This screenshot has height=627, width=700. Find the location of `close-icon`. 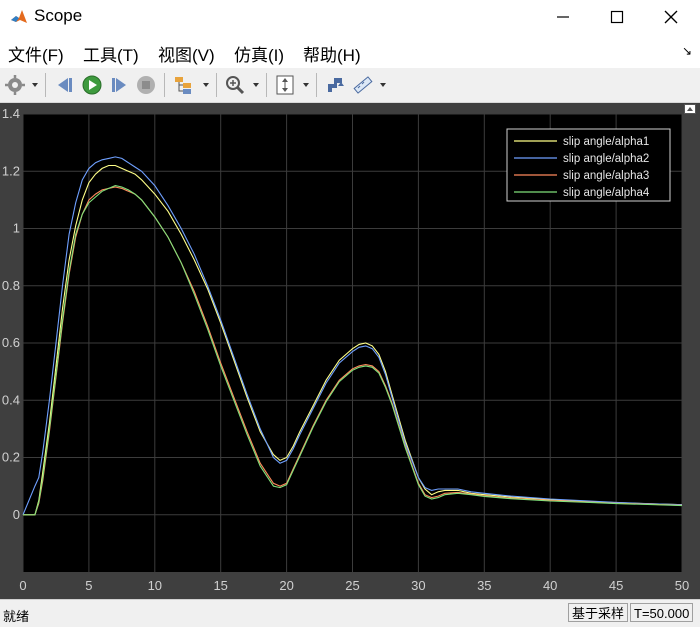

close-icon is located at coordinates (671, 17).